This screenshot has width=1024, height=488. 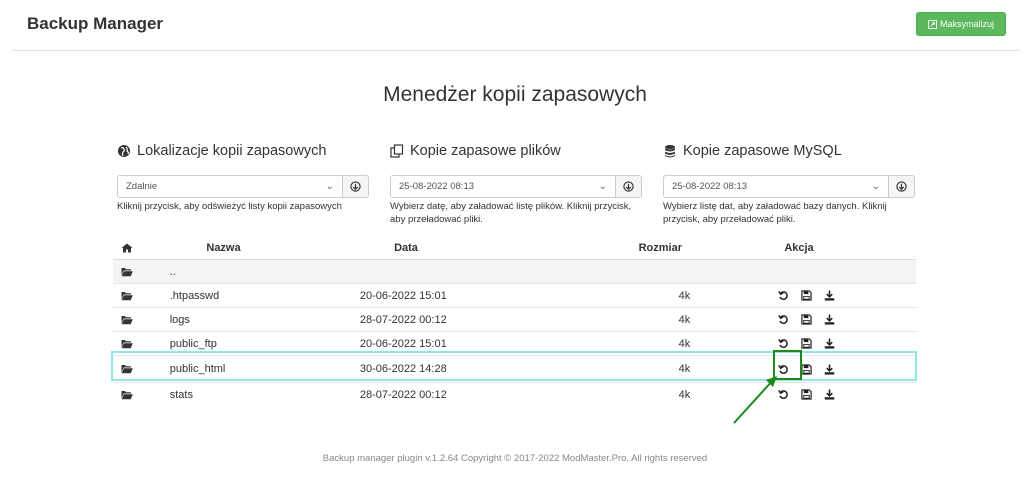 What do you see at coordinates (762, 151) in the screenshot?
I see `panel-title: Kopie zapasowe MySQL` at bounding box center [762, 151].